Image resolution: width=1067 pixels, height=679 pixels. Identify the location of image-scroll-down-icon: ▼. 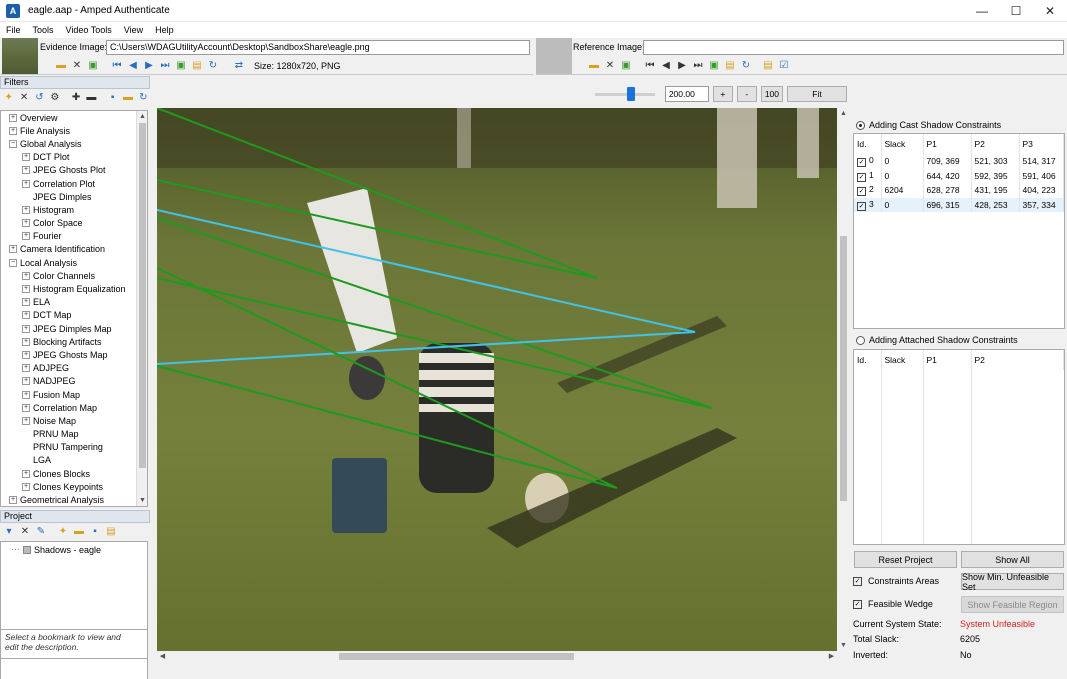
(843, 645).